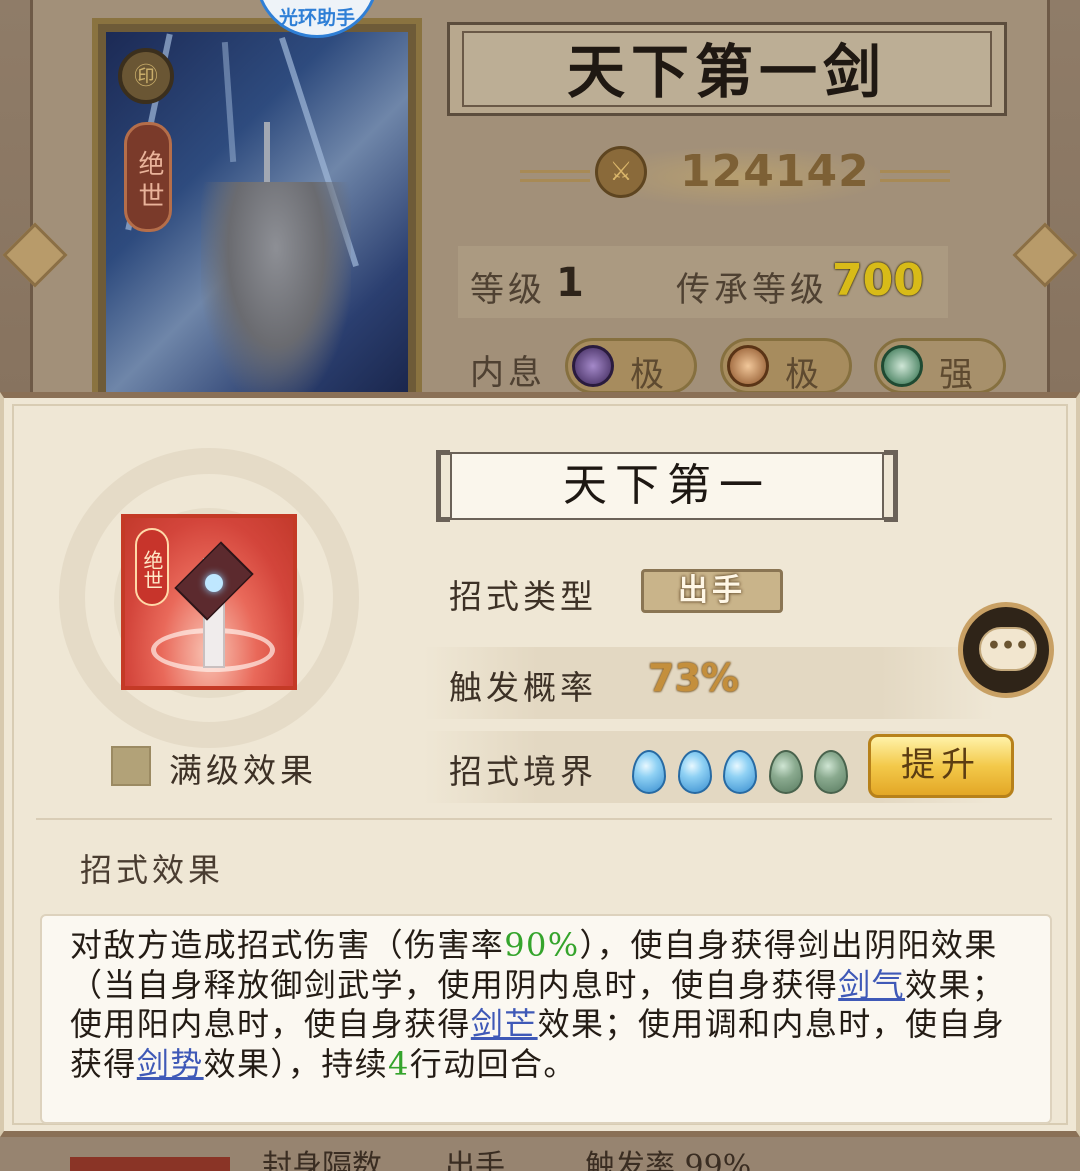 The width and height of the screenshot is (1080, 1171). Describe the element at coordinates (131, 766) in the screenshot. I see `max-level-checkbox` at that location.